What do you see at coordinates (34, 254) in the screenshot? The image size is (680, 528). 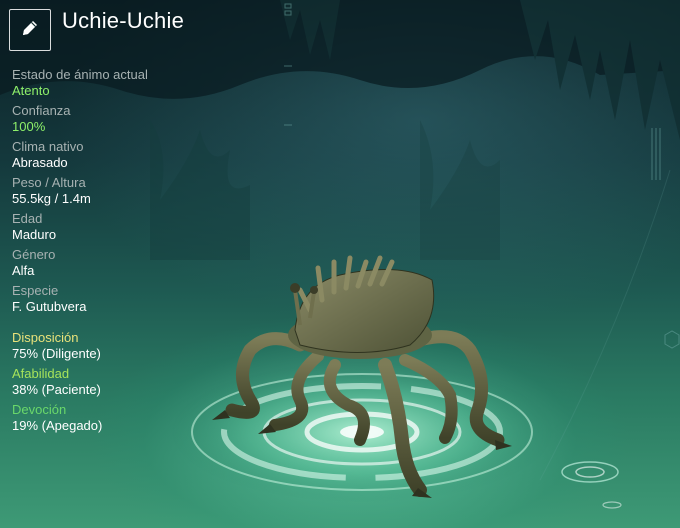 I see `stat-label: Género` at bounding box center [34, 254].